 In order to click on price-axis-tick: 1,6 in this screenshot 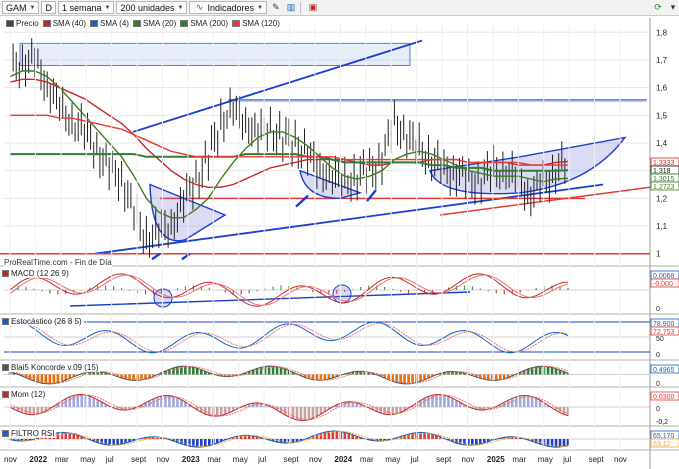, I will do `click(662, 88)`.